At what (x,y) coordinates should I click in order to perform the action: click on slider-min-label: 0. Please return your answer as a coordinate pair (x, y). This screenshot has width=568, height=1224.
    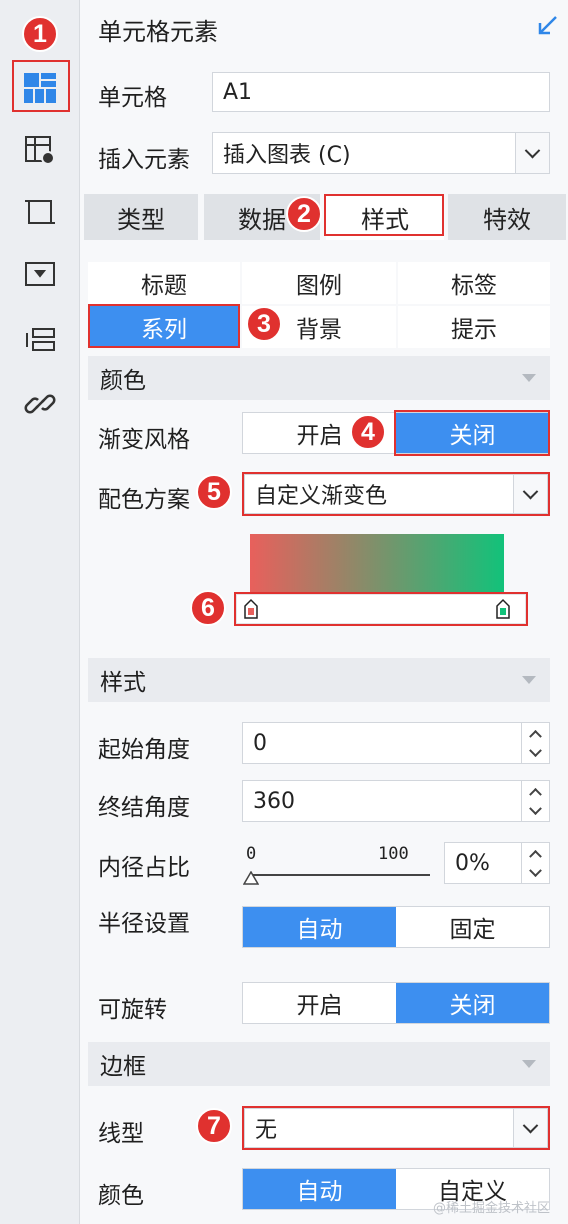
    Looking at the image, I should click on (251, 854).